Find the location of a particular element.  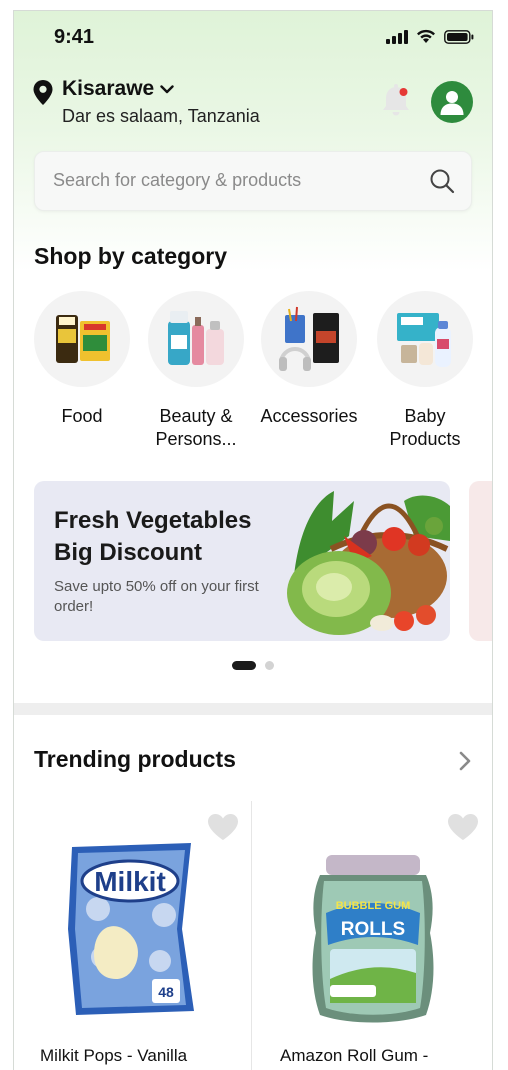

product-name: Amazon Roll Gum - is located at coordinates (354, 1055).